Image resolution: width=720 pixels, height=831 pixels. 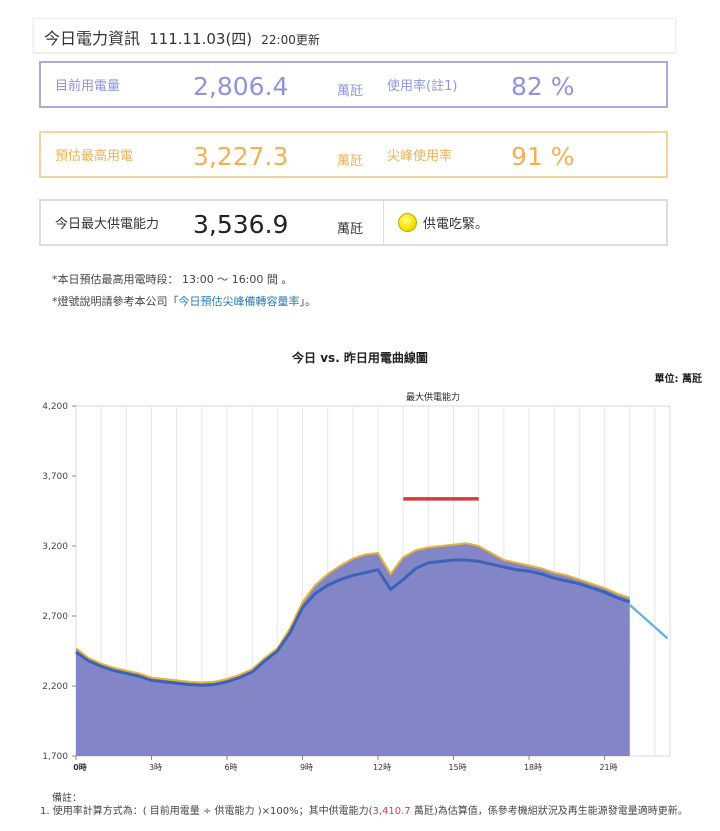 What do you see at coordinates (457, 767) in the screenshot?
I see `x-tick-label: 15時` at bounding box center [457, 767].